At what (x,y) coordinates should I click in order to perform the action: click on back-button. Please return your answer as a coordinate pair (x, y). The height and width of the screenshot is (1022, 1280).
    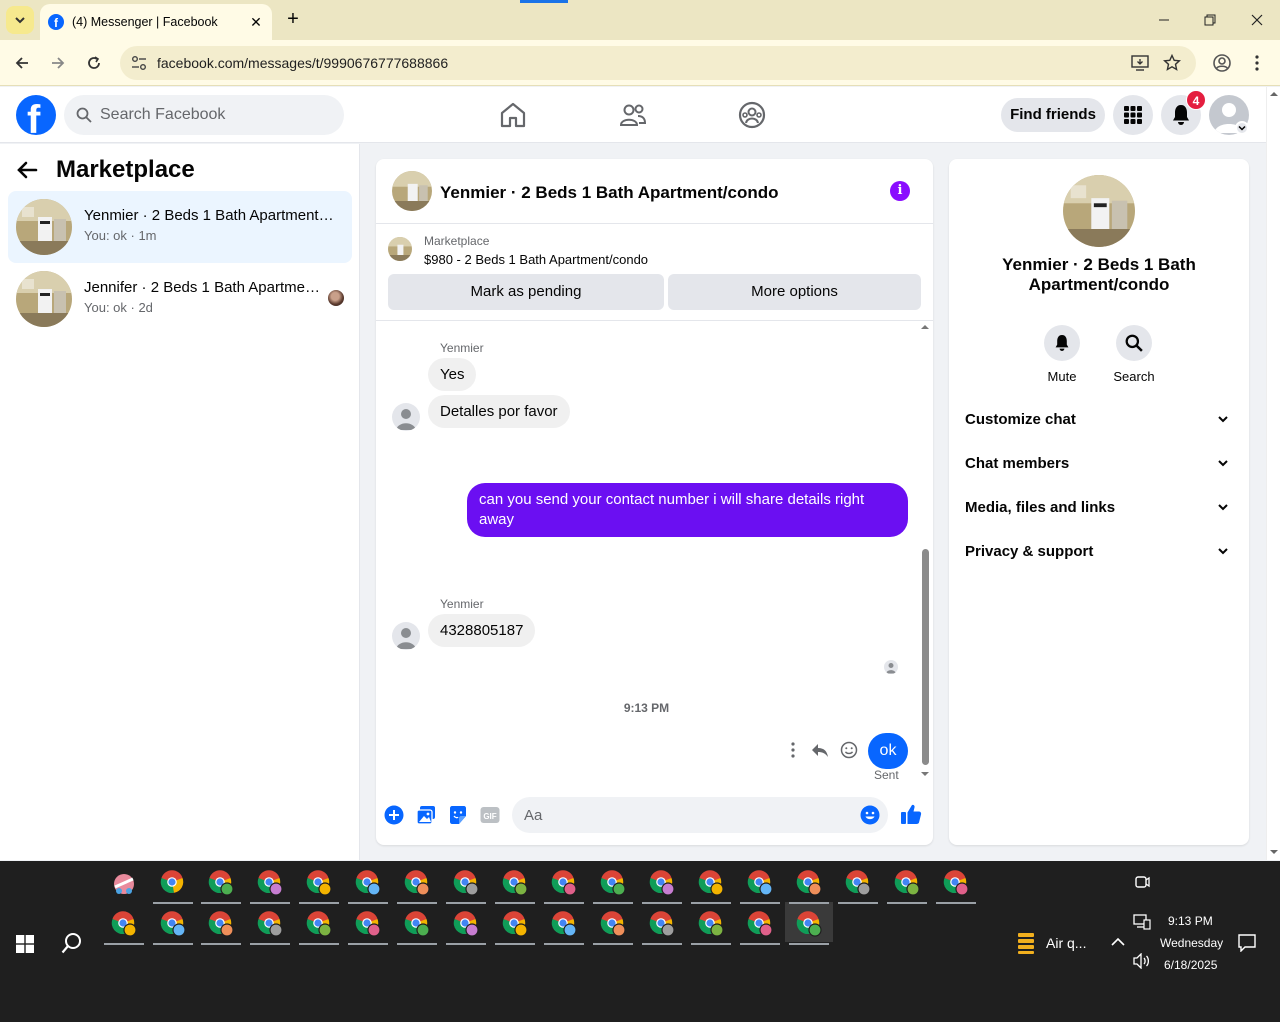
    Looking at the image, I should click on (22, 63).